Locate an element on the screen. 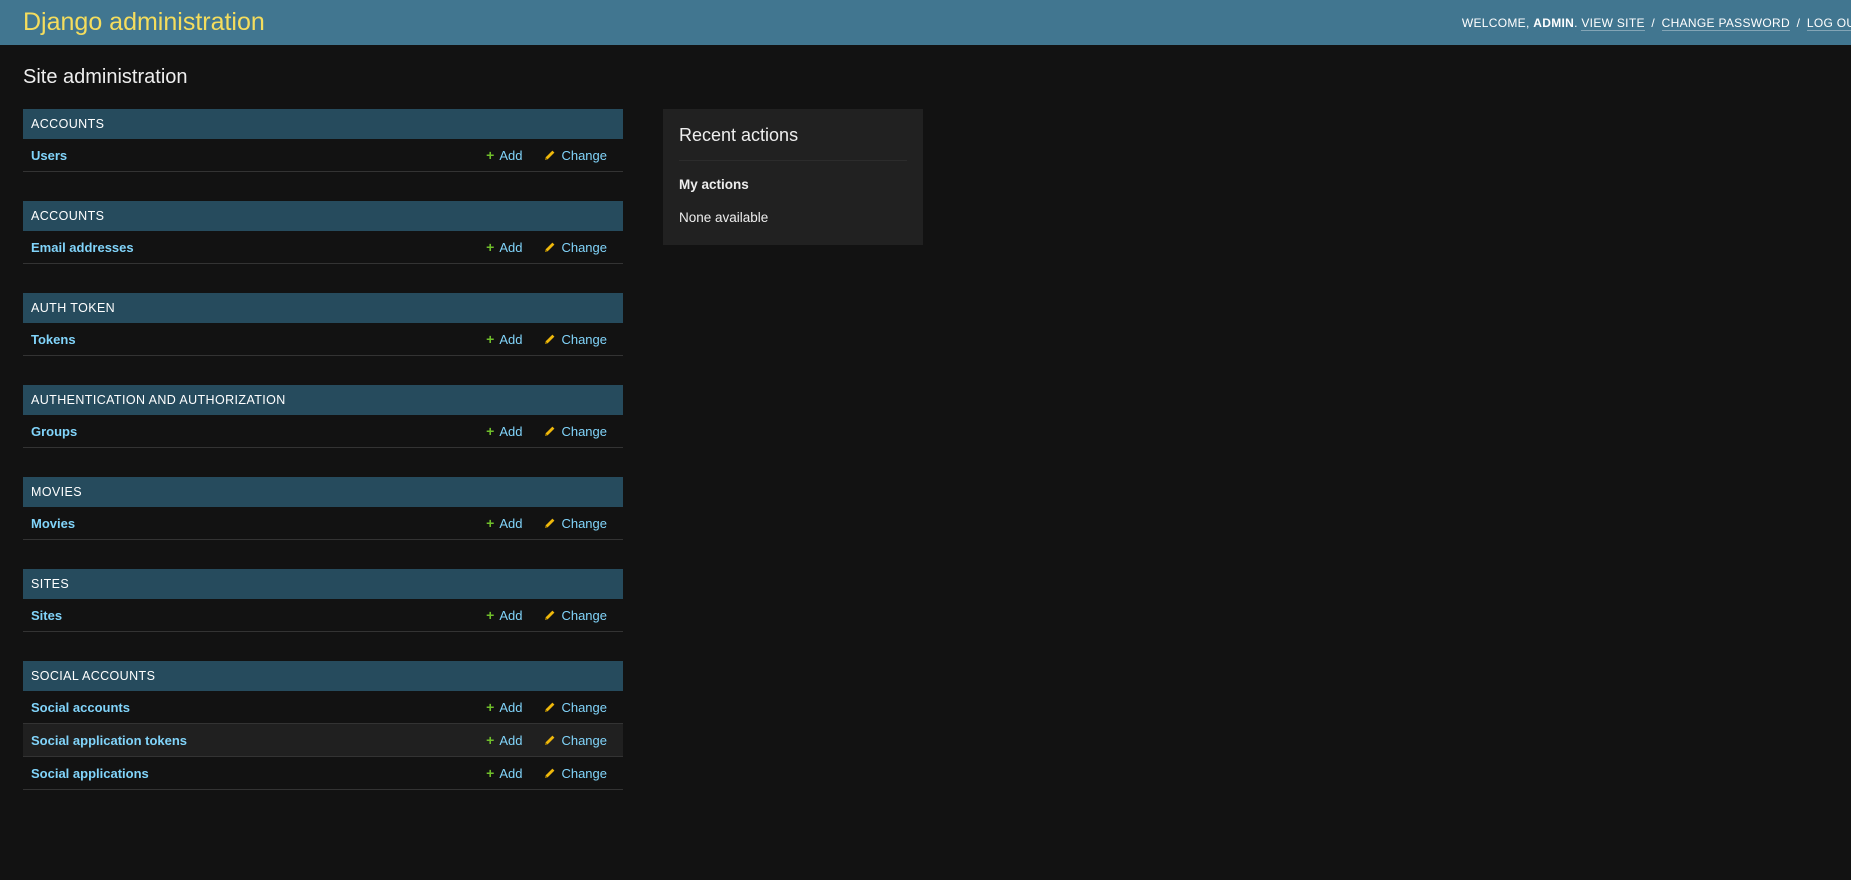 The image size is (1851, 880). model-link: Email addresses is located at coordinates (258, 247).